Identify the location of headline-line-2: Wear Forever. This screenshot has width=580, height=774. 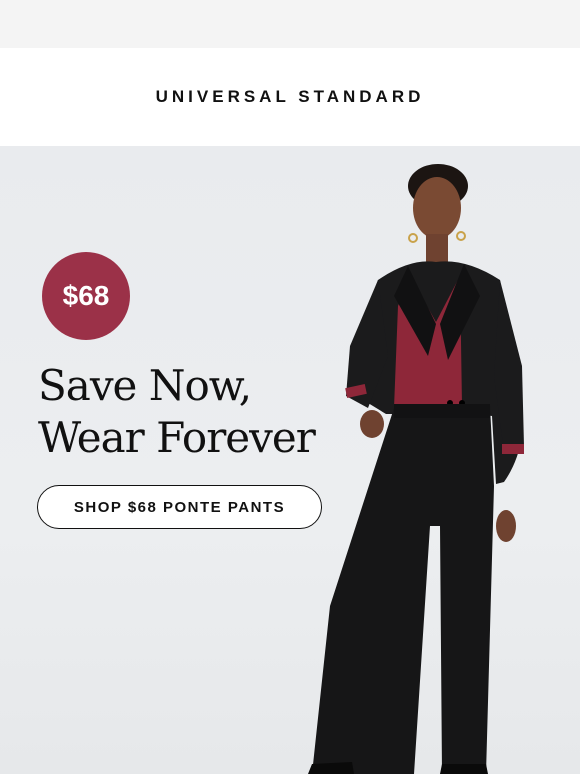
(177, 437).